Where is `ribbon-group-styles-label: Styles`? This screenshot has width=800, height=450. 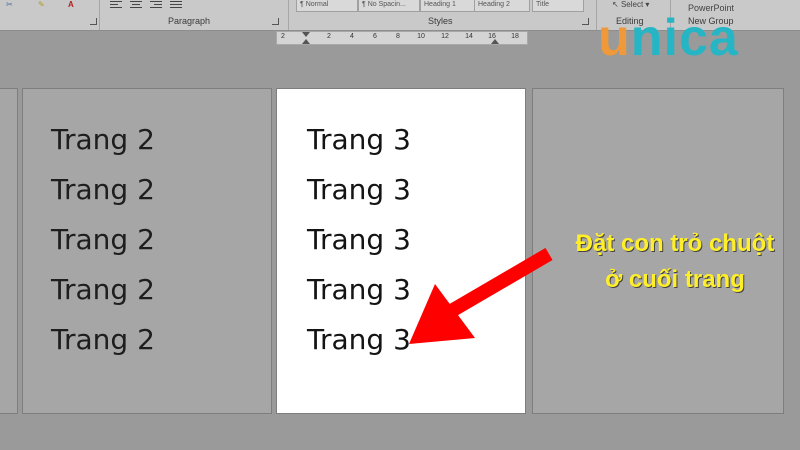 ribbon-group-styles-label: Styles is located at coordinates (440, 21).